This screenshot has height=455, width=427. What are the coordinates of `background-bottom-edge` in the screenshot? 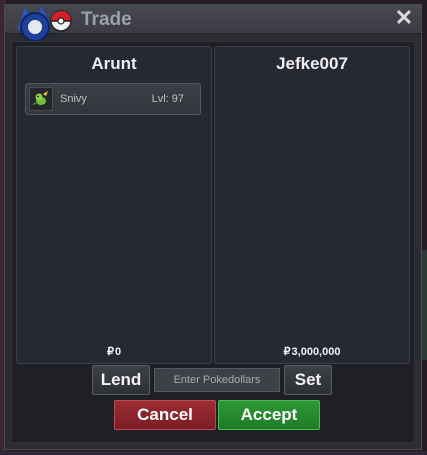 It's located at (213, 453).